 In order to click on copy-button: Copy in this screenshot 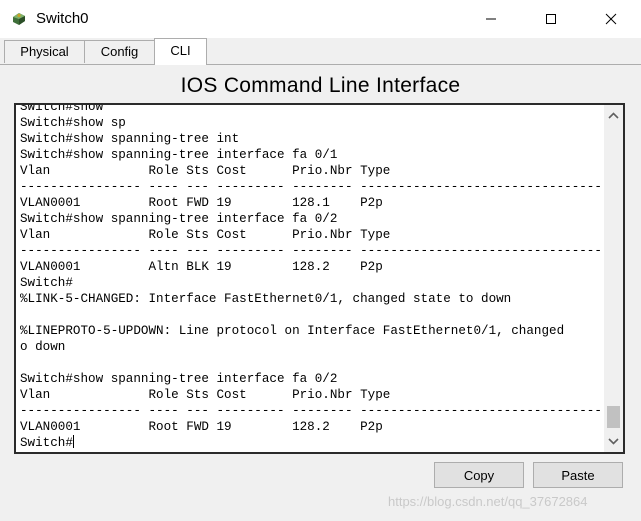, I will do `click(479, 475)`.